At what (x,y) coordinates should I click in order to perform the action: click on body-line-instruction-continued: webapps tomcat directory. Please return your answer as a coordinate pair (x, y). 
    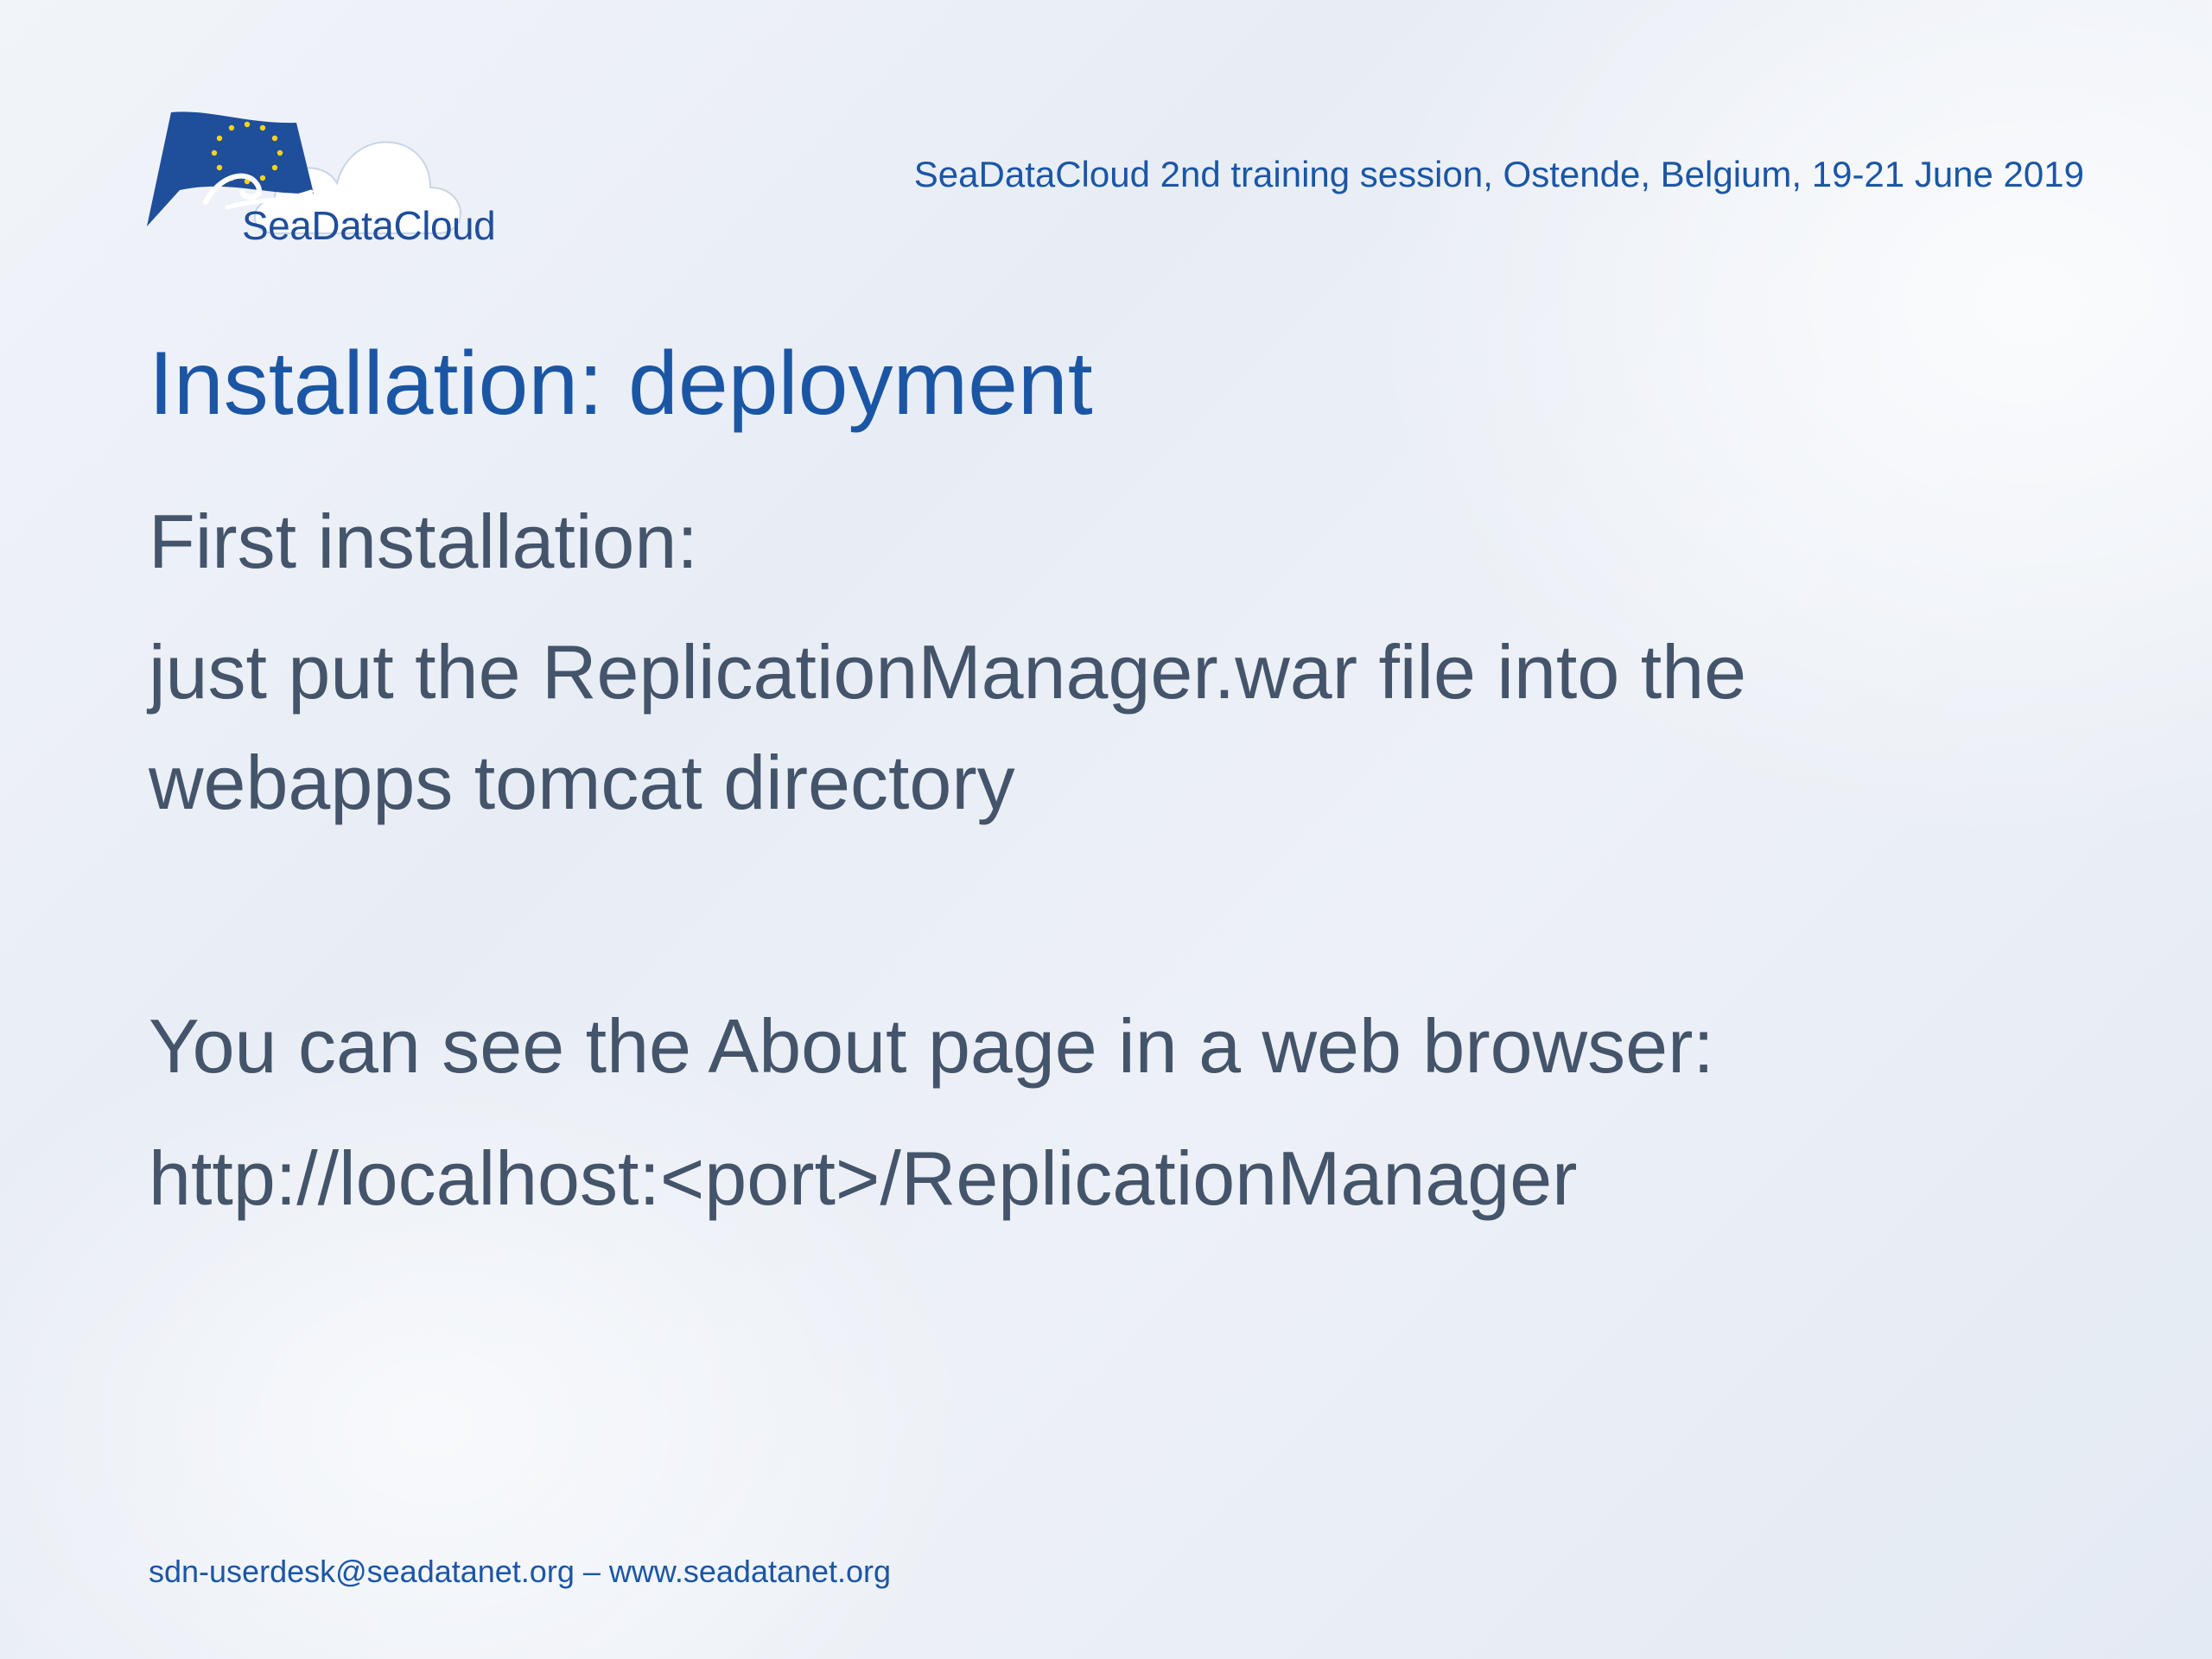
    Looking at the image, I should click on (582, 782).